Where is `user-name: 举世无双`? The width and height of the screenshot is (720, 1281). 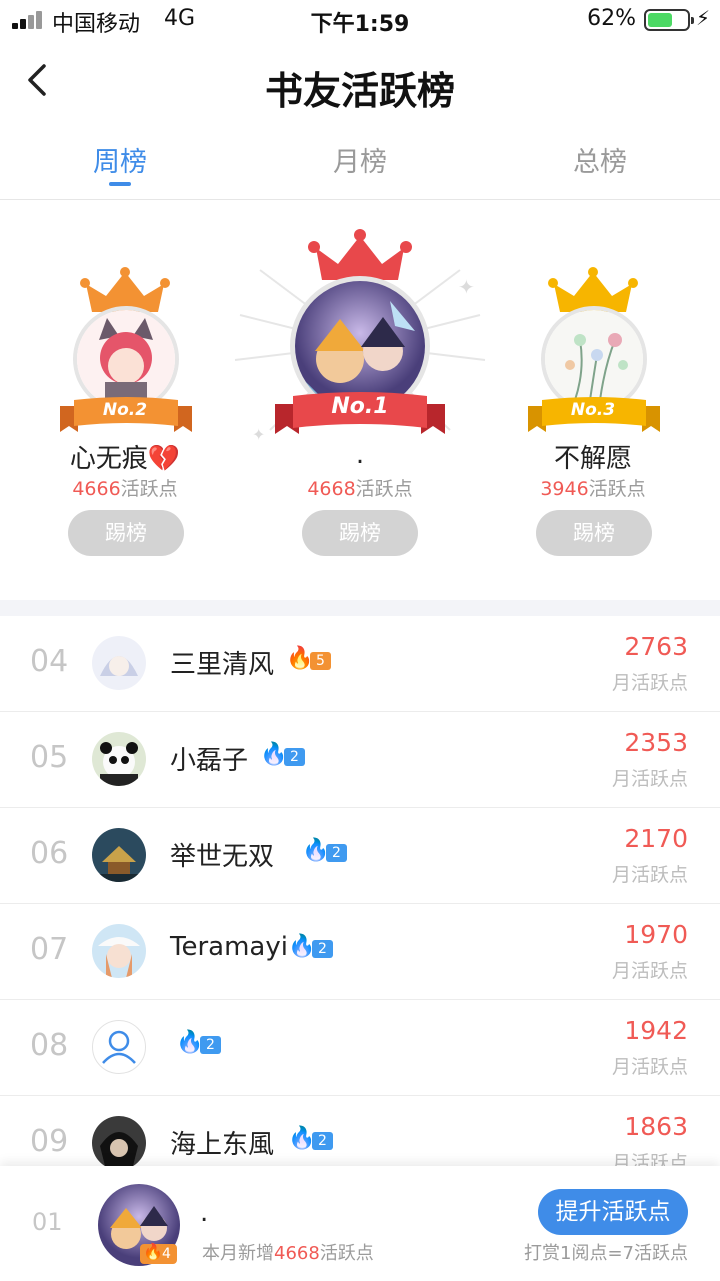
user-name: 举世无双 is located at coordinates (222, 857).